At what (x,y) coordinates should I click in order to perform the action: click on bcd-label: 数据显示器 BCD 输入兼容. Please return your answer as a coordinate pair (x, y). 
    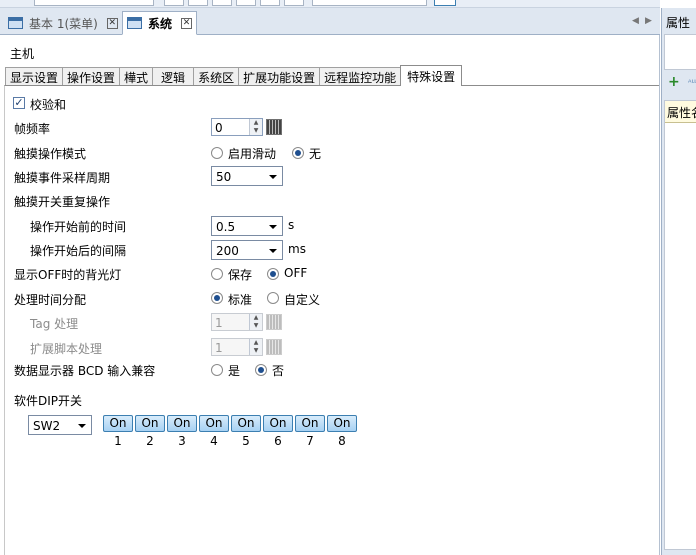
    Looking at the image, I should click on (85, 371).